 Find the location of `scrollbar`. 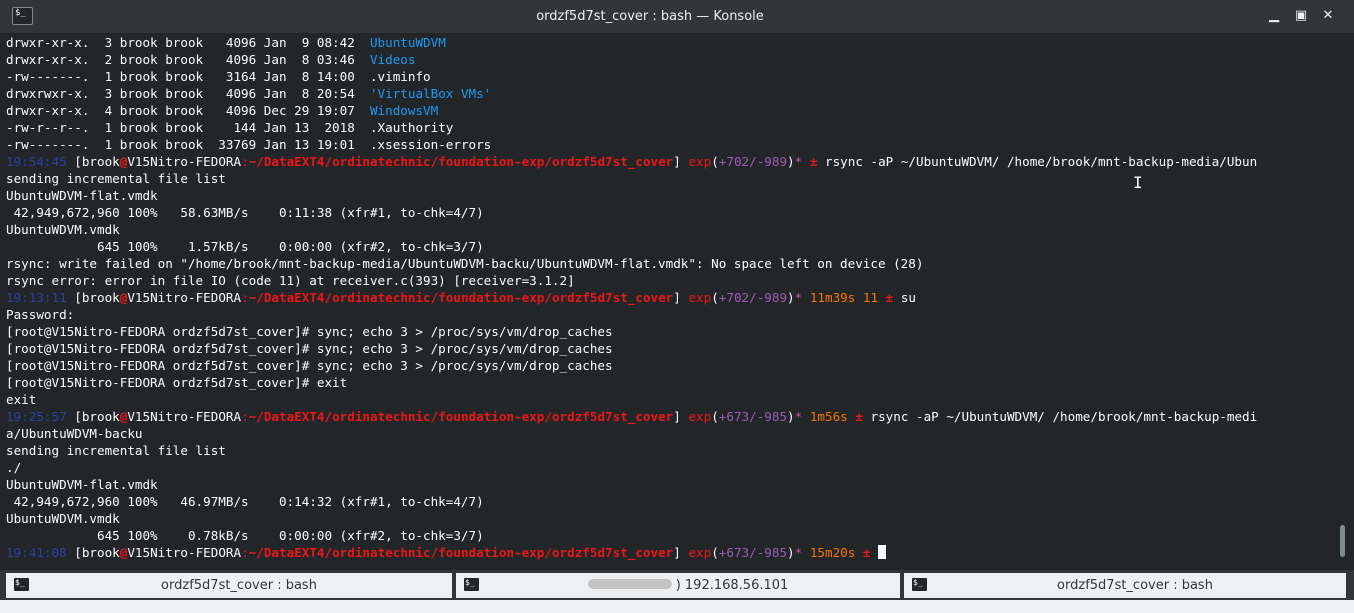

scrollbar is located at coordinates (1343, 301).